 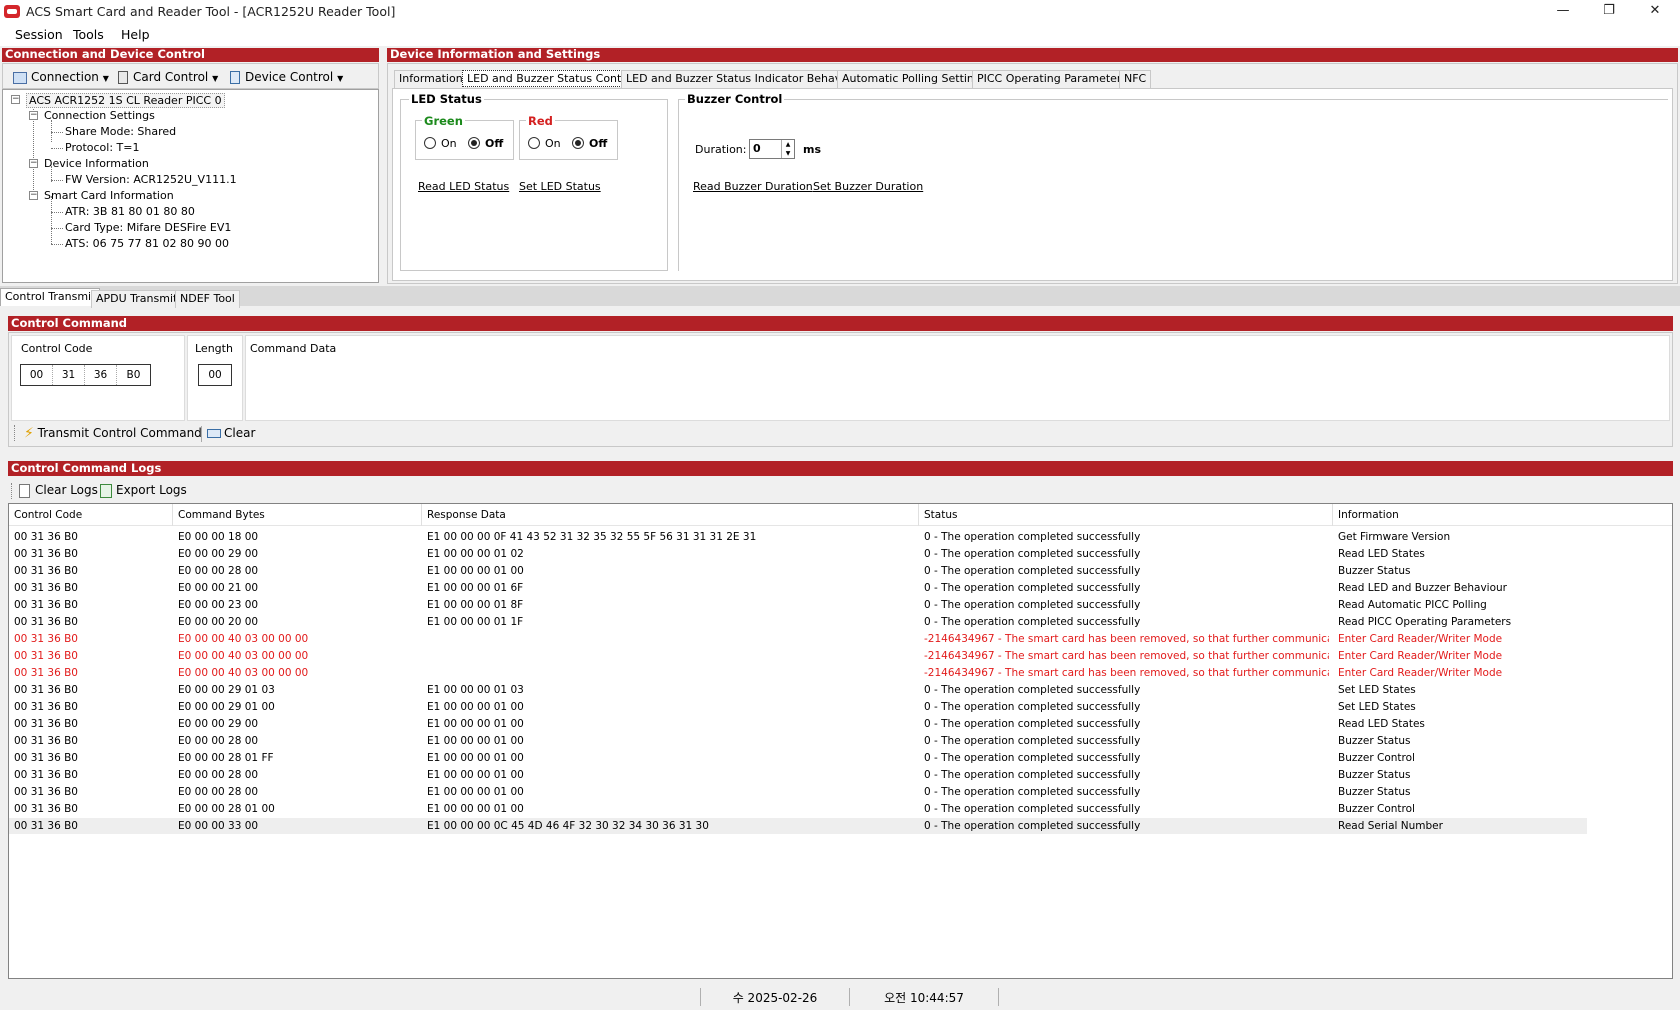 I want to click on duration-value: 0, so click(x=757, y=148).